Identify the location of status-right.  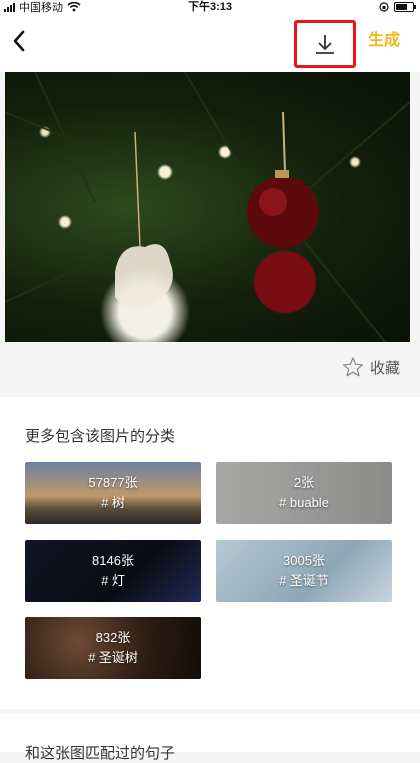
(397, 7).